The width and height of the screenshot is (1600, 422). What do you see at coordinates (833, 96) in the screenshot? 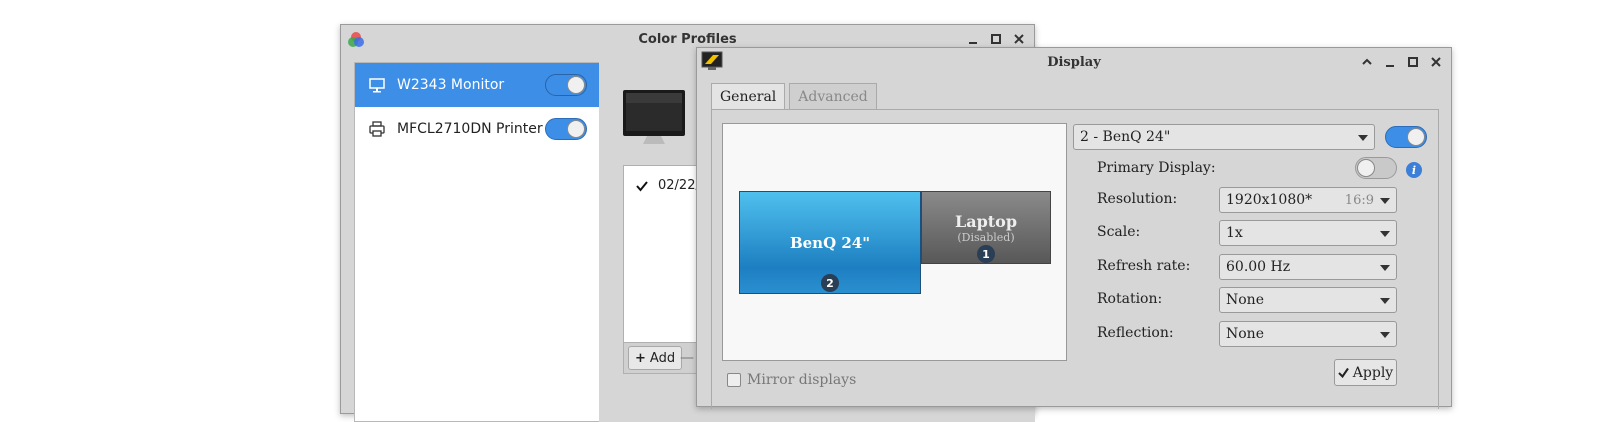
I see `tab-advanced: Advanced` at bounding box center [833, 96].